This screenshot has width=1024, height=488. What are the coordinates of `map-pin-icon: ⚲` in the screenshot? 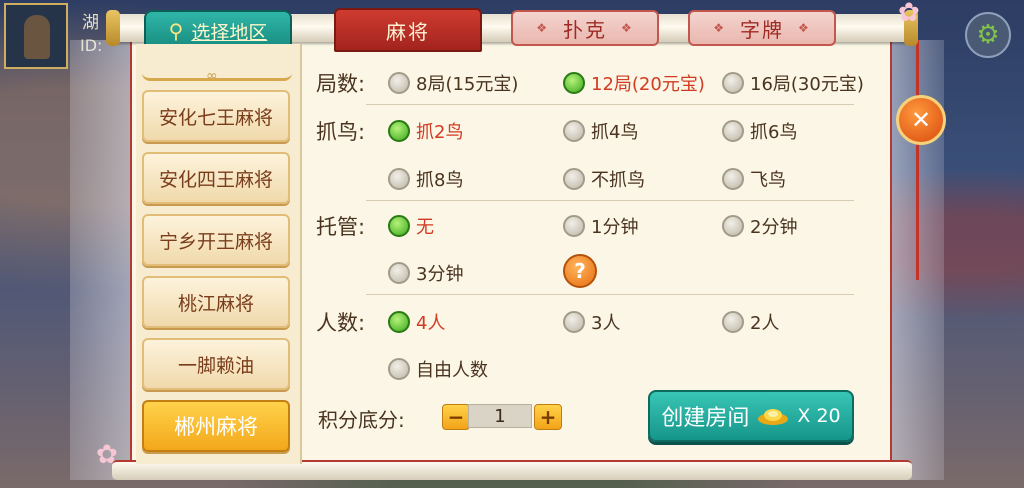 It's located at (176, 31).